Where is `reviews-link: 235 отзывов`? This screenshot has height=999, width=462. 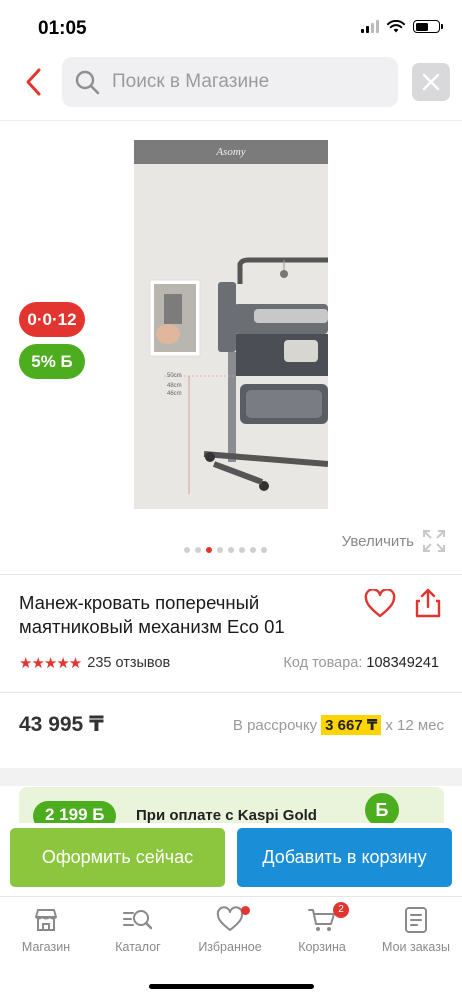 reviews-link: 235 отзывов is located at coordinates (128, 663).